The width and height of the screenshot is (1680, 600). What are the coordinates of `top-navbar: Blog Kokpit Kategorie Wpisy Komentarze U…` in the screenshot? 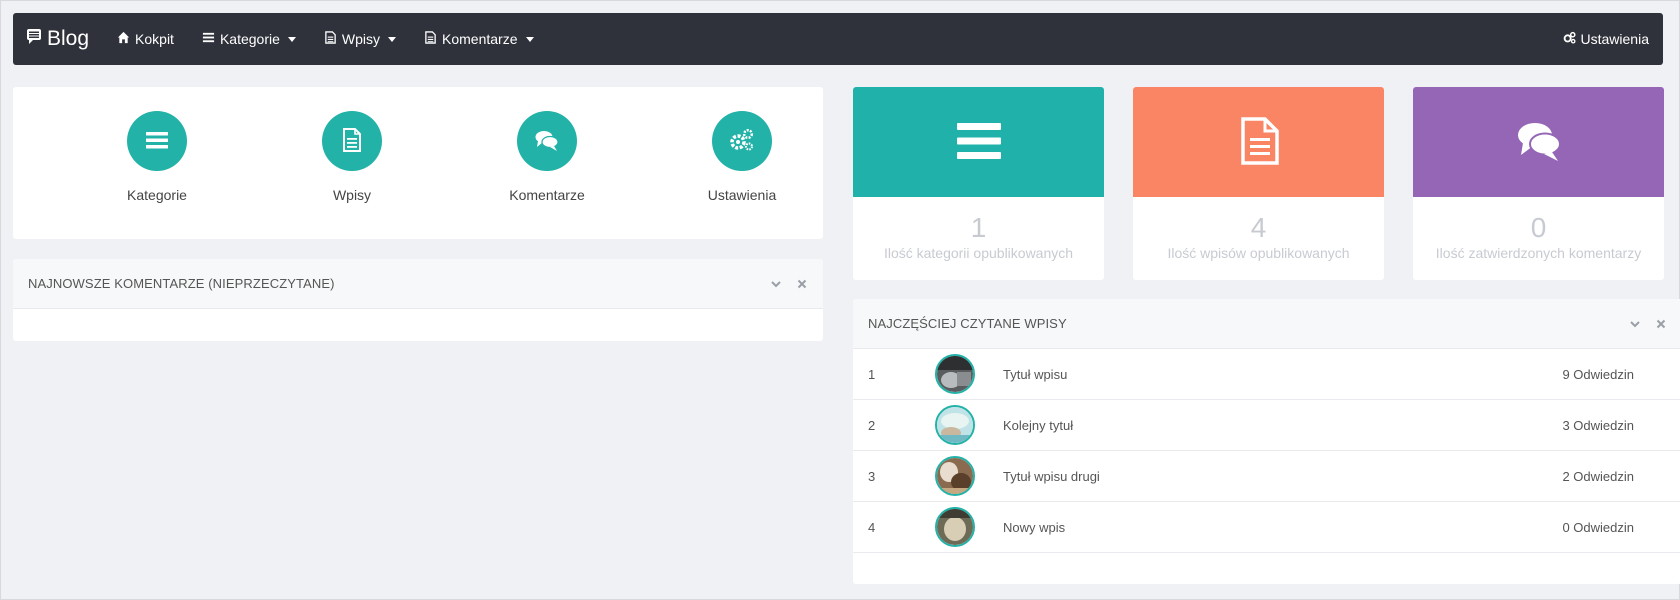 It's located at (838, 39).